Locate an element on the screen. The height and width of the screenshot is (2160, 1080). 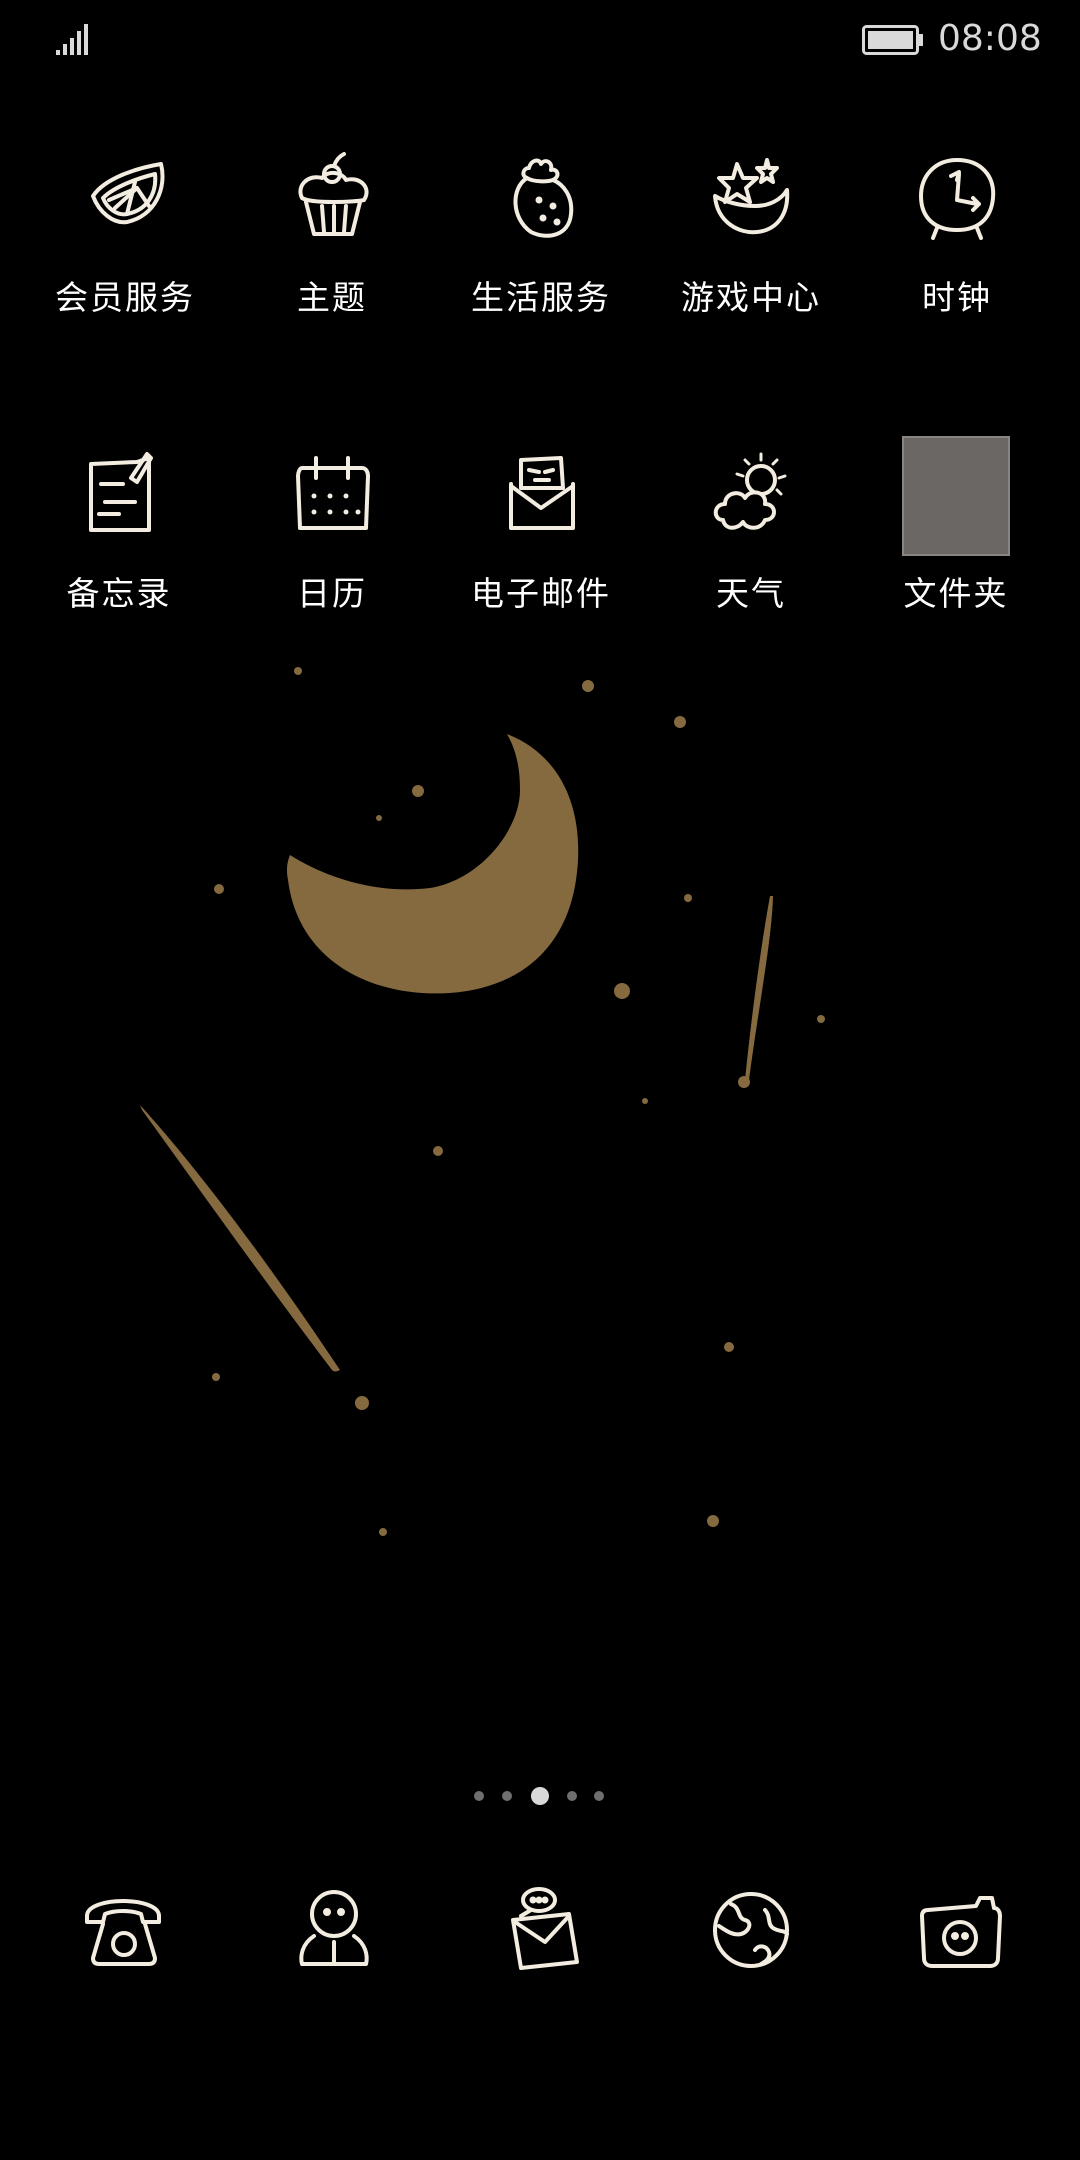
app-weather: 天气 is located at coordinates (751, 559).